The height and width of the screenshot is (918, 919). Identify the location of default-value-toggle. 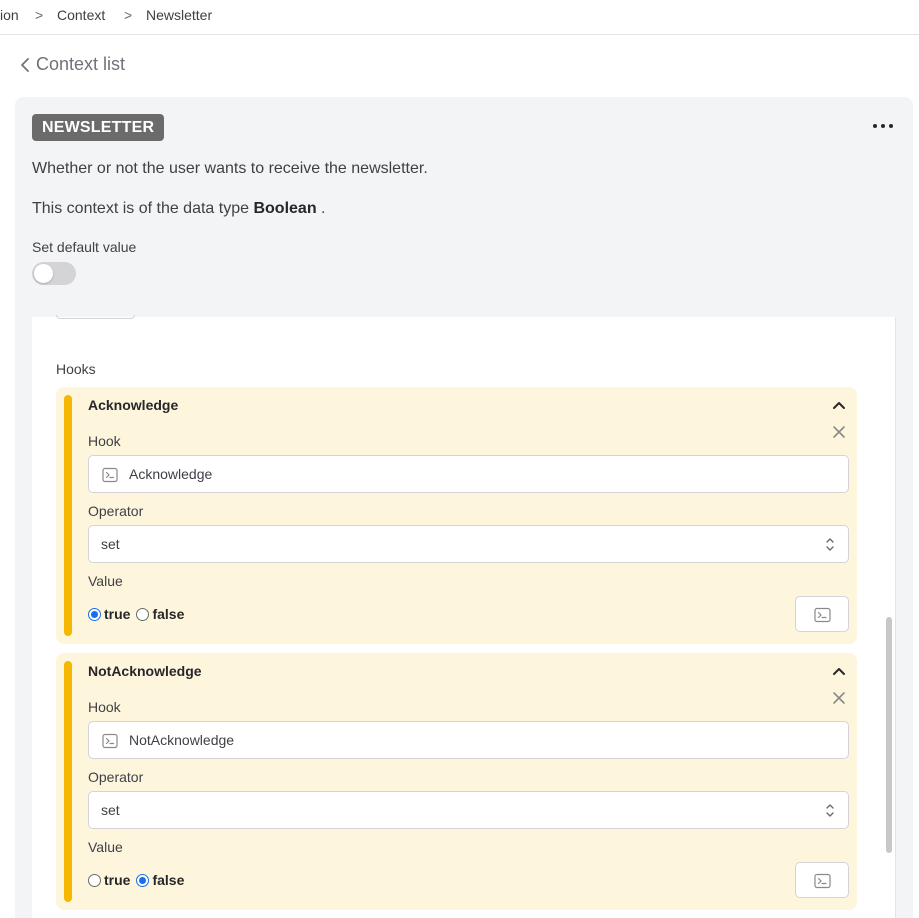
(54, 273).